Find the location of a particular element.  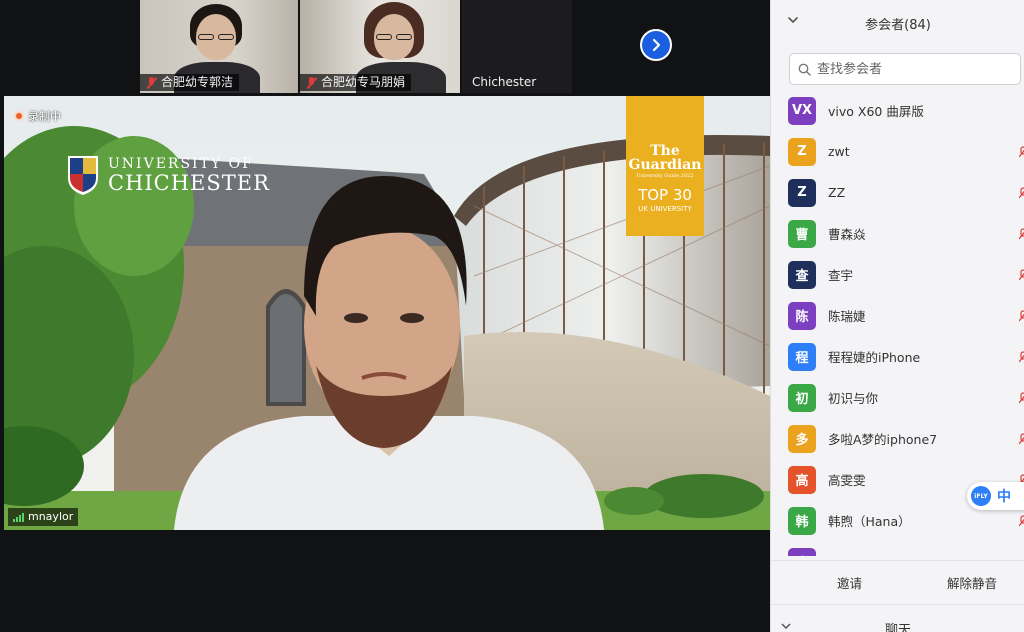

participant-row: 陈陈瑞婕 is located at coordinates (897, 315).